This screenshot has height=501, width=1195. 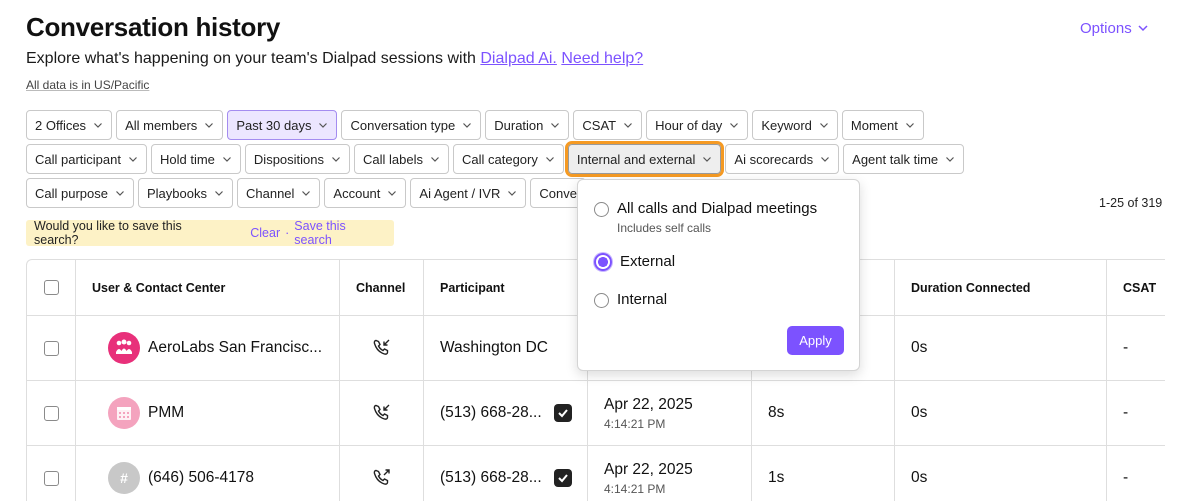 I want to click on number-avatar: #, so click(x=124, y=478).